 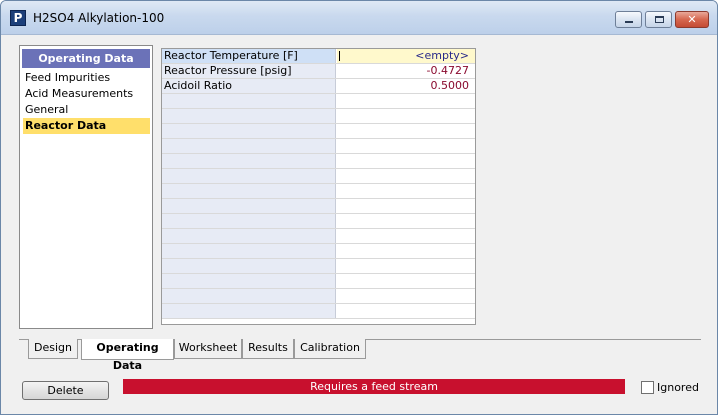 I want to click on delete-button: Delete, so click(x=65, y=390).